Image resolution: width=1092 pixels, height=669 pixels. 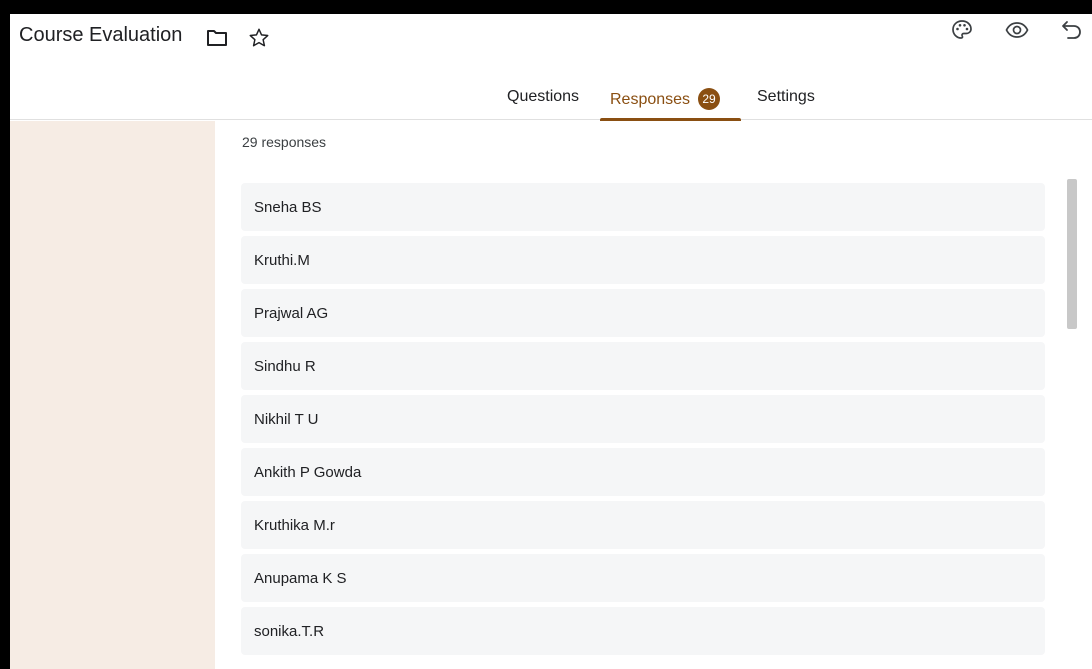 I want to click on scrollbar-thumb, so click(x=1072, y=254).